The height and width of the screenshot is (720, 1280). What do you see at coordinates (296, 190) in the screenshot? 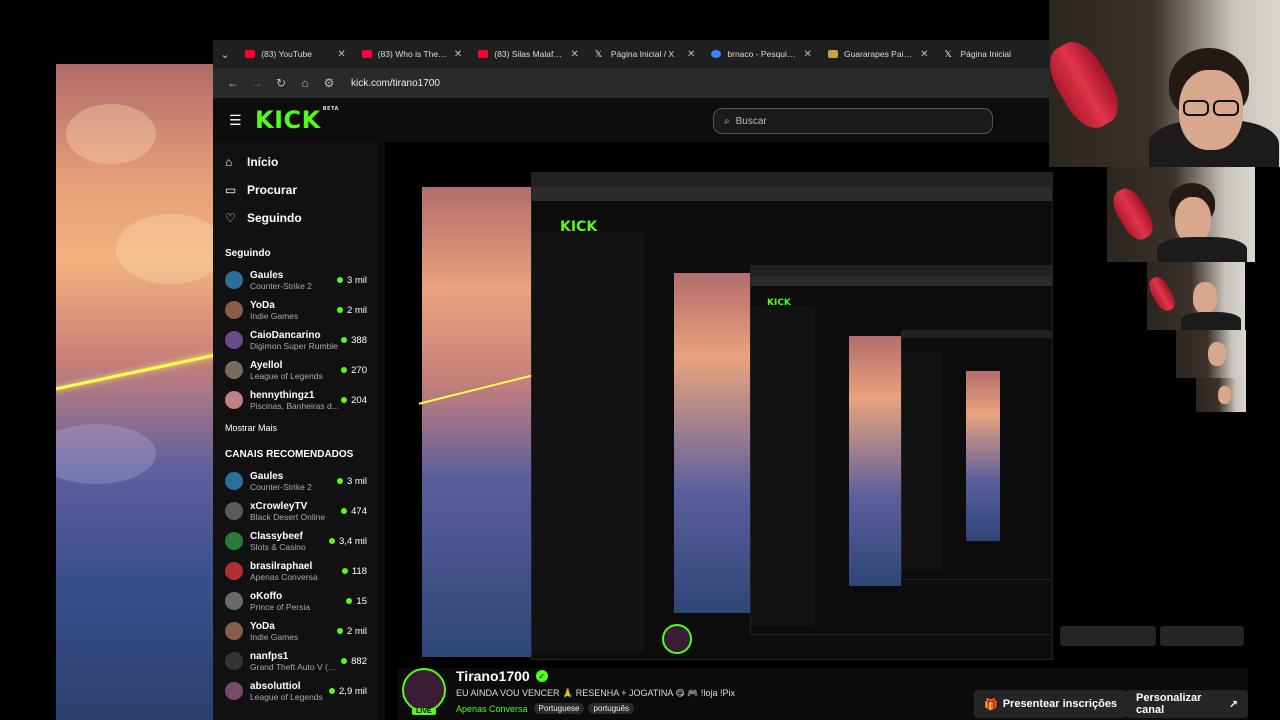
I see `nav-browse: ▭ Procurar` at bounding box center [296, 190].